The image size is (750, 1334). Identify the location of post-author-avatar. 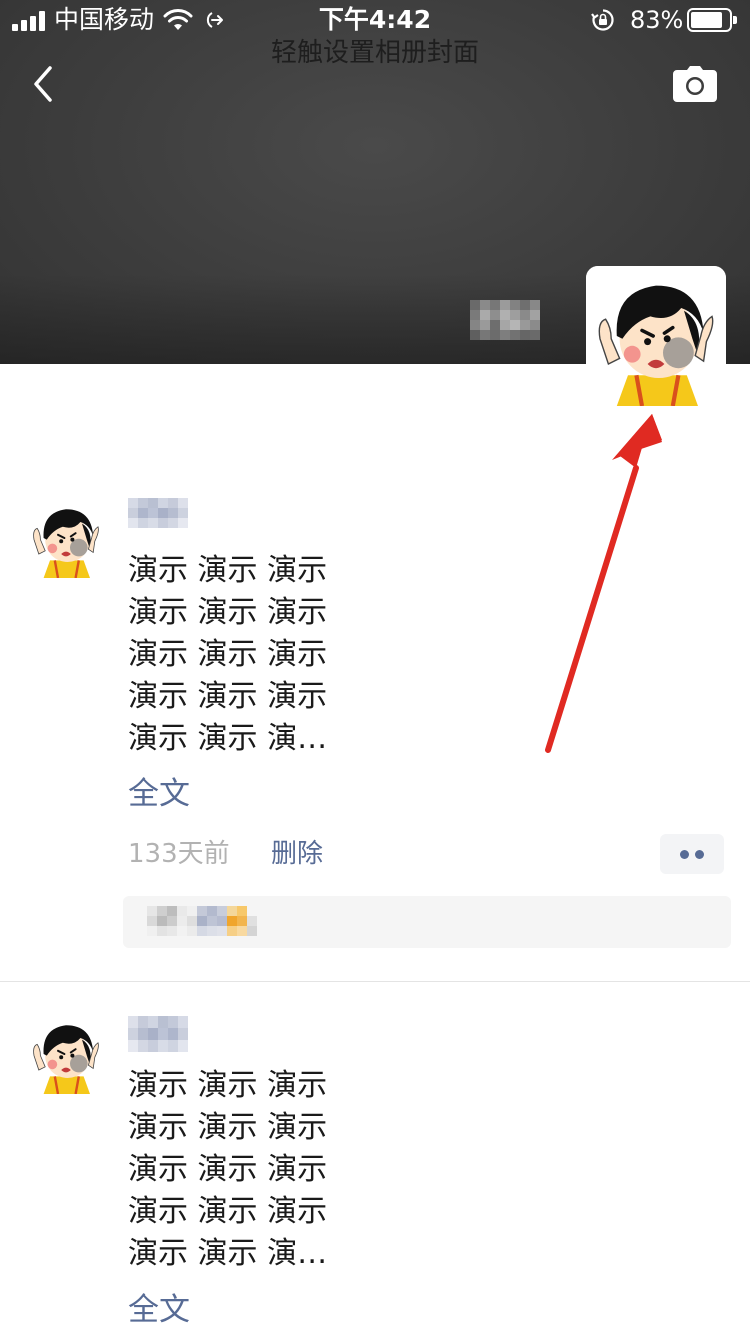
(66, 1054).